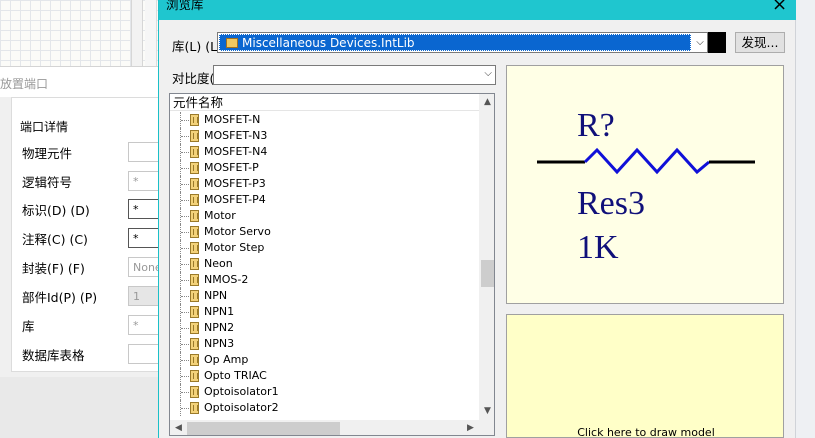 The height and width of the screenshot is (438, 815). What do you see at coordinates (232, 43) in the screenshot?
I see `library-icon` at bounding box center [232, 43].